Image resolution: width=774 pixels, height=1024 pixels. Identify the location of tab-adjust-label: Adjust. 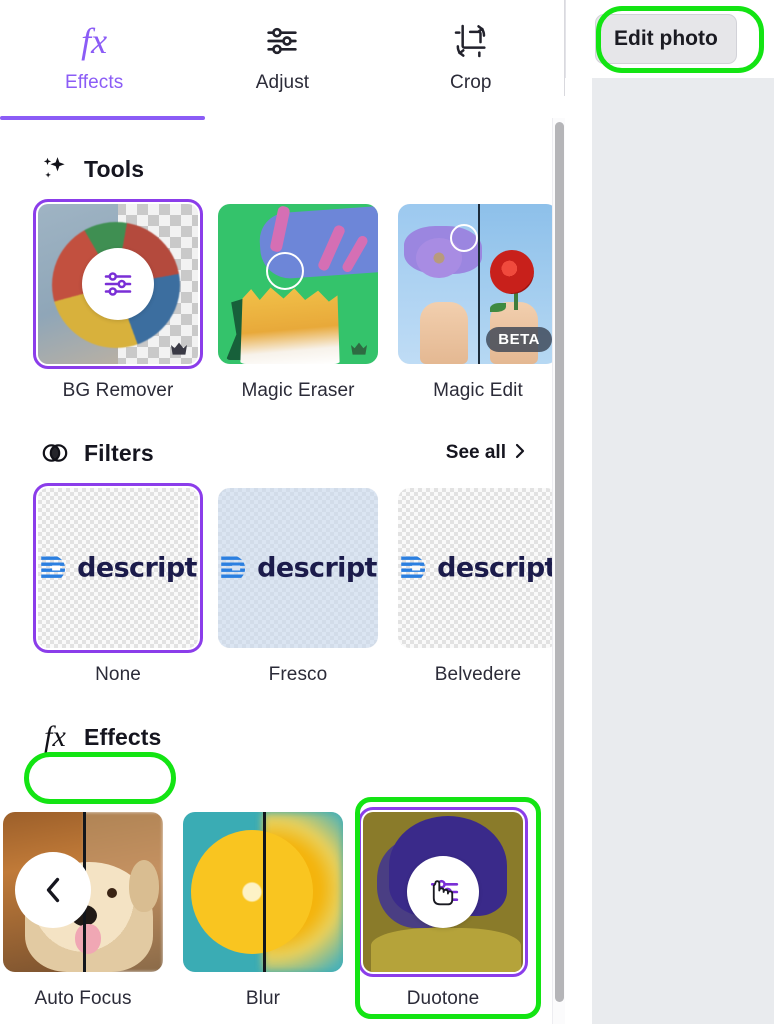
(282, 82).